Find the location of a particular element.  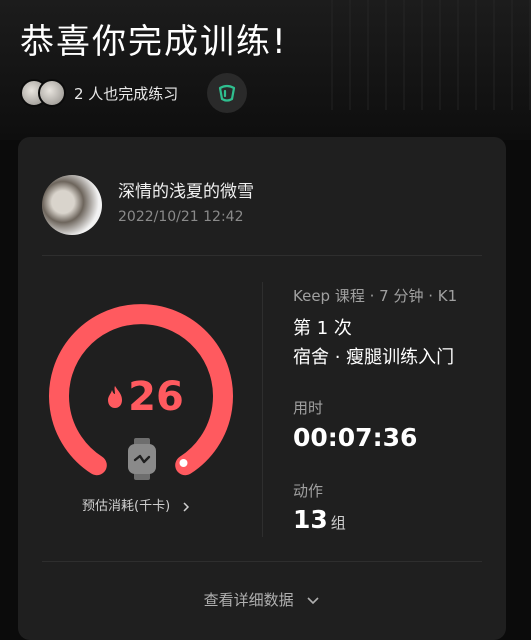

flame-icon is located at coordinates (115, 397).